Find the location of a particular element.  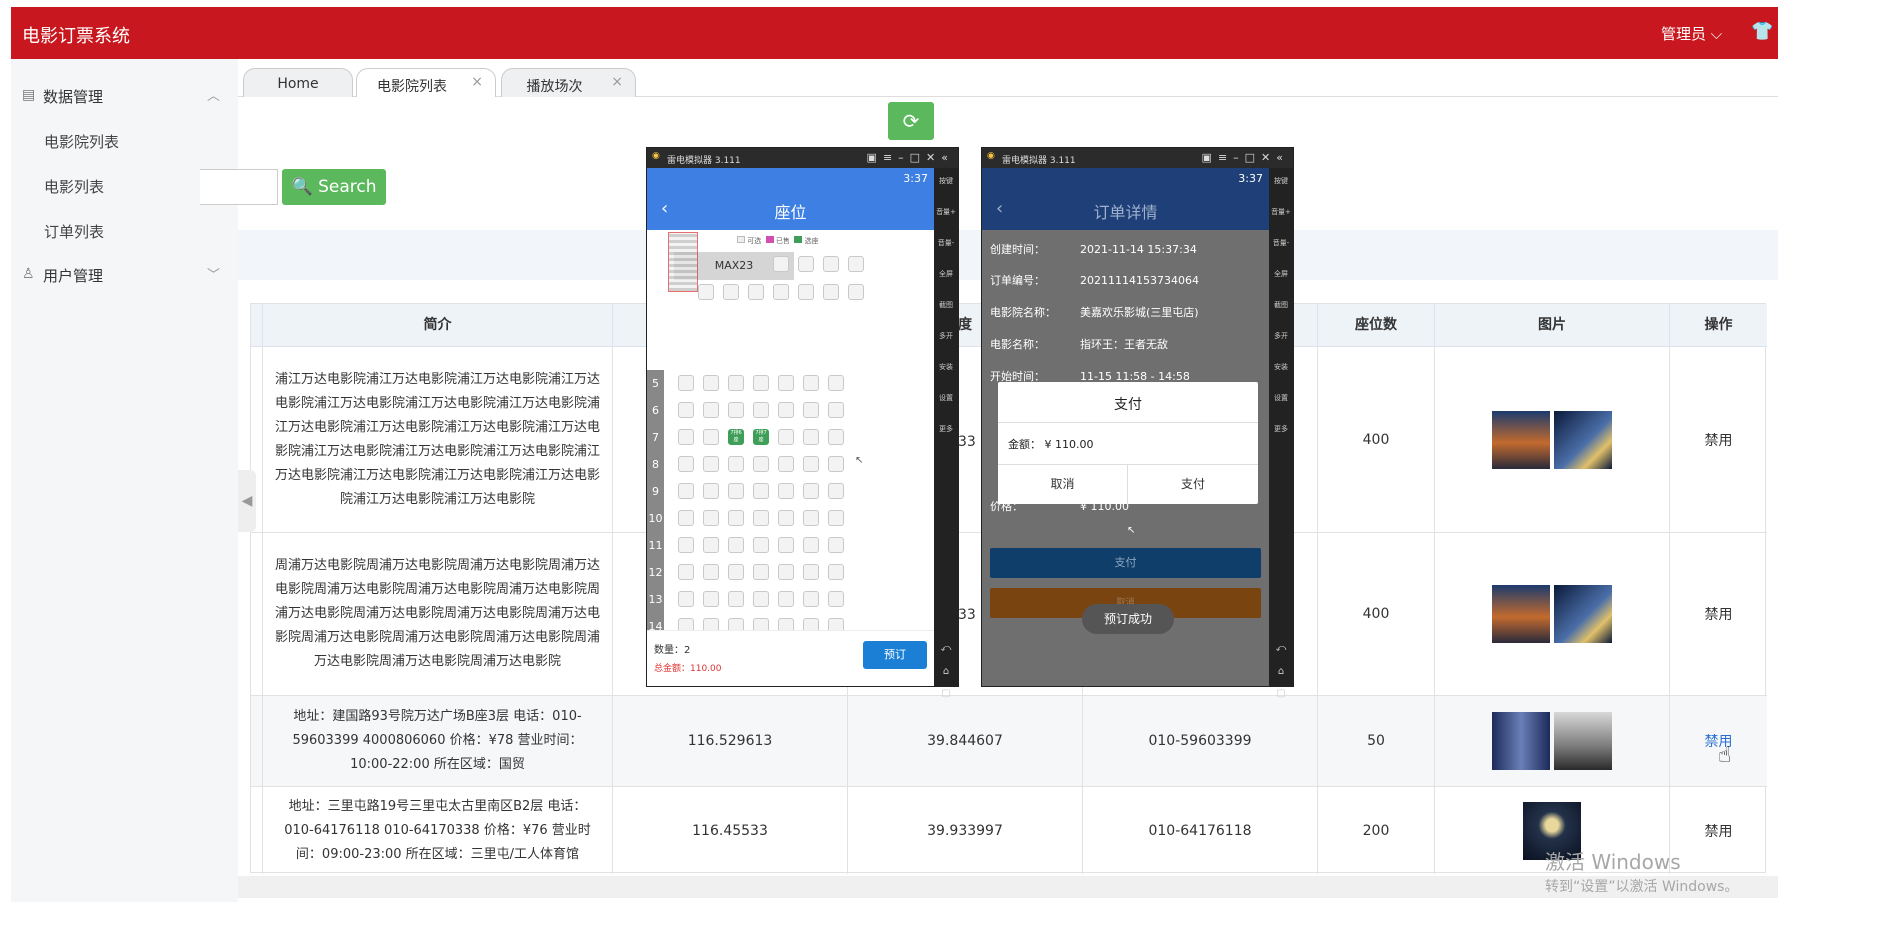

tab-home: Home is located at coordinates (298, 82).